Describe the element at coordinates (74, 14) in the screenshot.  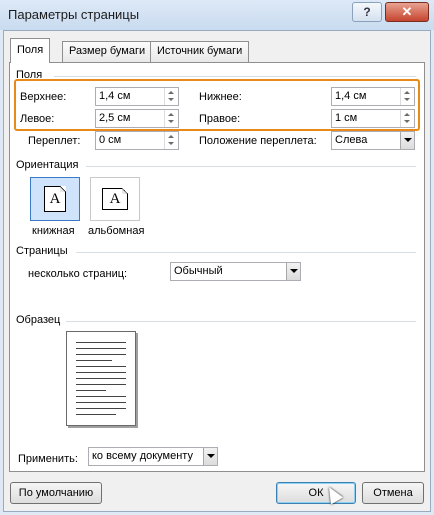
I see `window-title: Параметры страницы` at that location.